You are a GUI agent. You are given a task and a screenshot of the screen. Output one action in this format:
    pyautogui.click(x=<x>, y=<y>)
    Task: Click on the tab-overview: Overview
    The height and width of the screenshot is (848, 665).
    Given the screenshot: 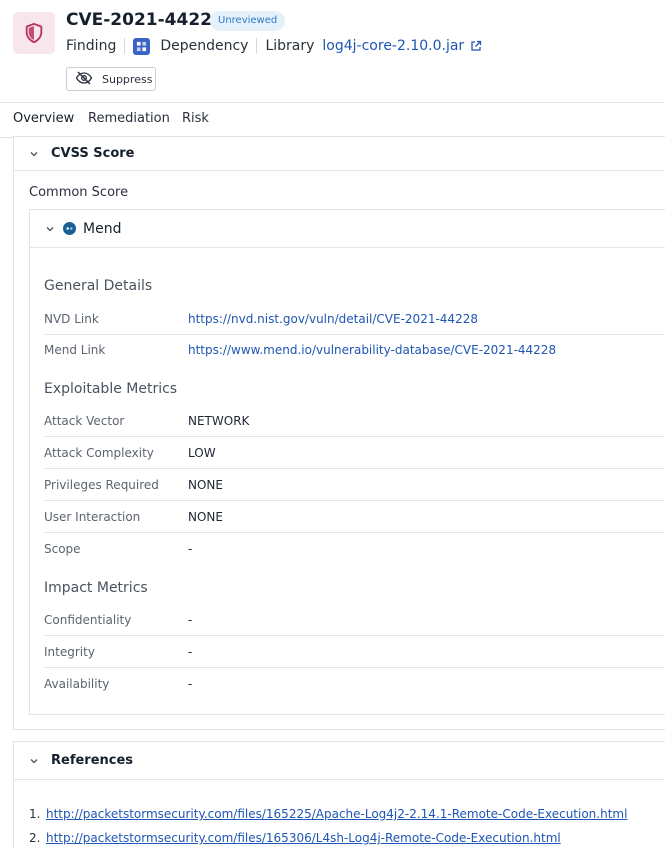 What is the action you would take?
    pyautogui.click(x=43, y=120)
    